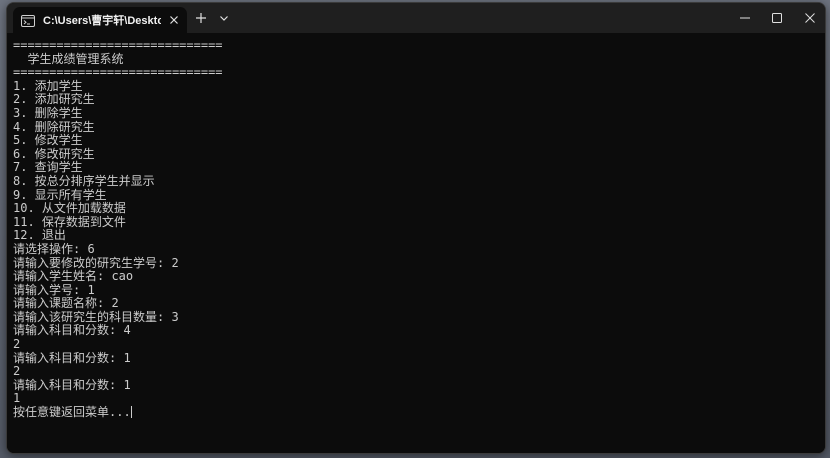 This screenshot has height=458, width=830. Describe the element at coordinates (54, 99) in the screenshot. I see `console-line: 2. 添加研究生` at that location.